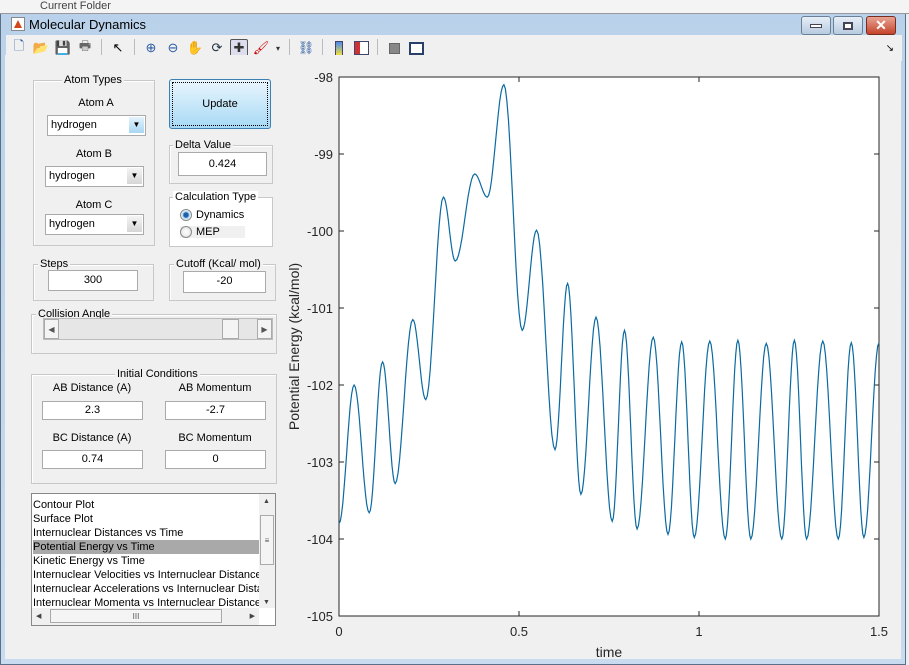  Describe the element at coordinates (320, 462) in the screenshot. I see `y-tick-label: -103` at that location.